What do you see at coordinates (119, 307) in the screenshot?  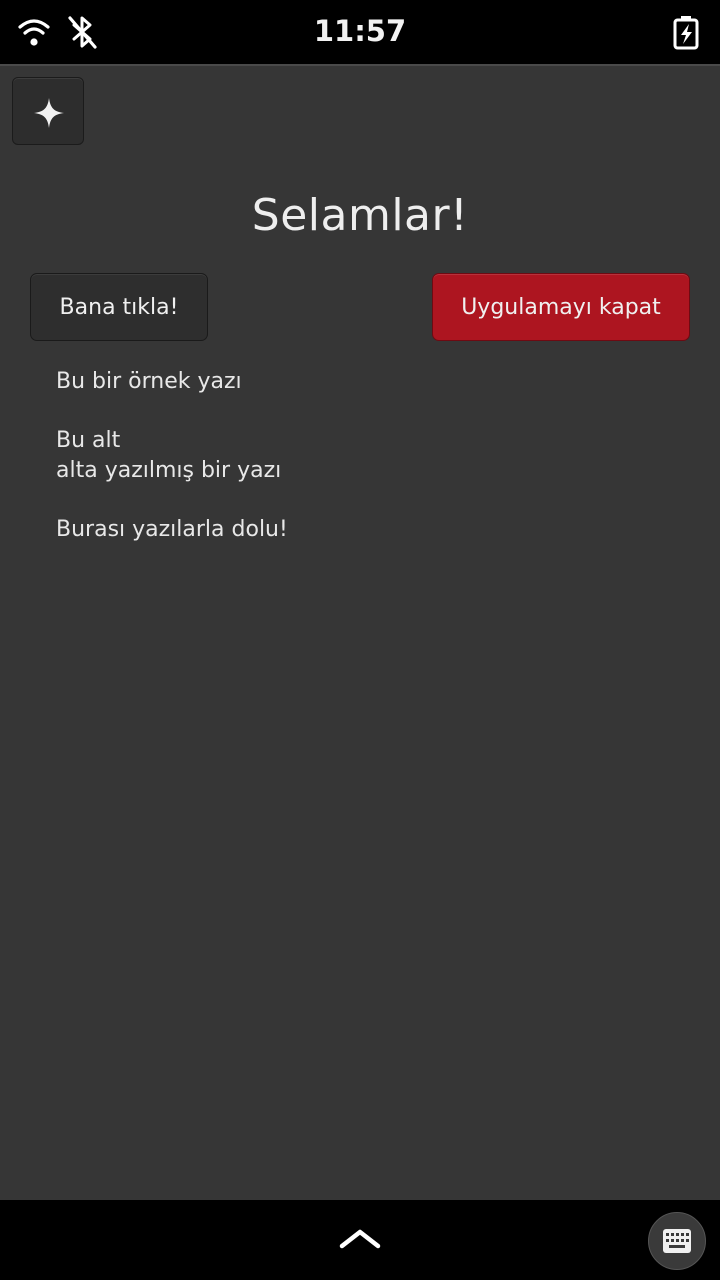 I see `click-me-button: Bana tıkla!` at bounding box center [119, 307].